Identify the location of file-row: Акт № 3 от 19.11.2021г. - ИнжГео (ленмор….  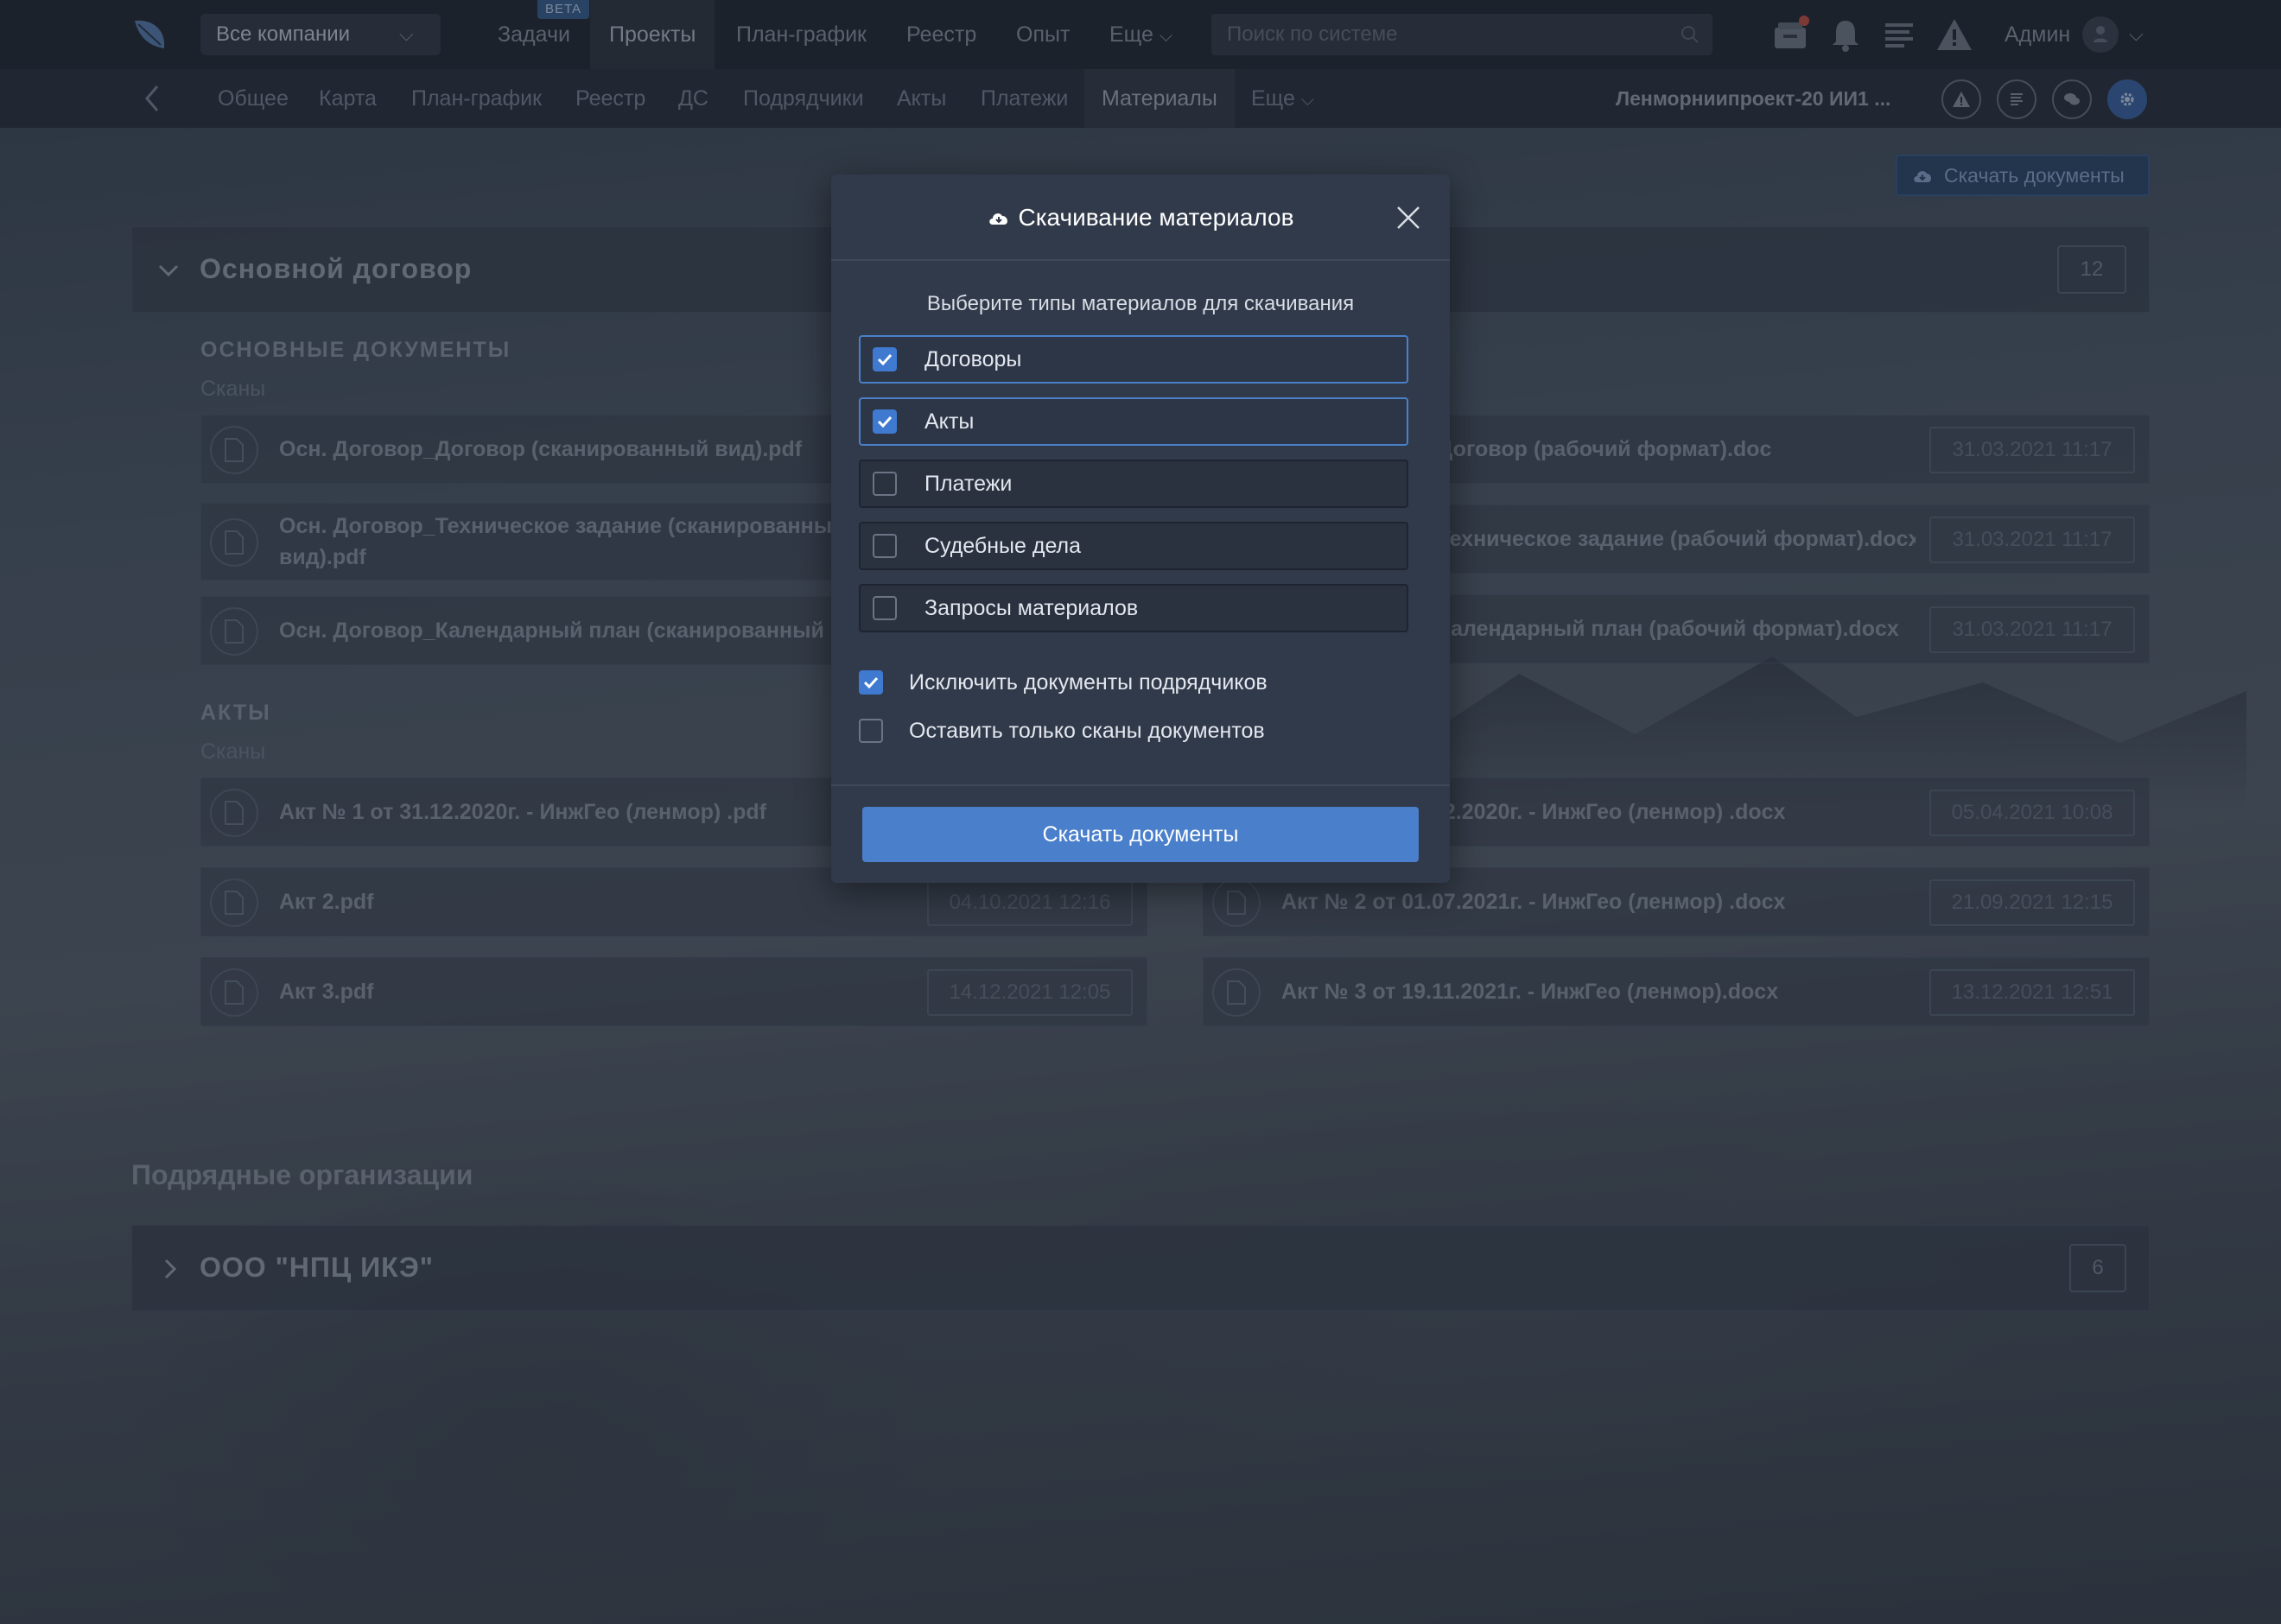
(1676, 992).